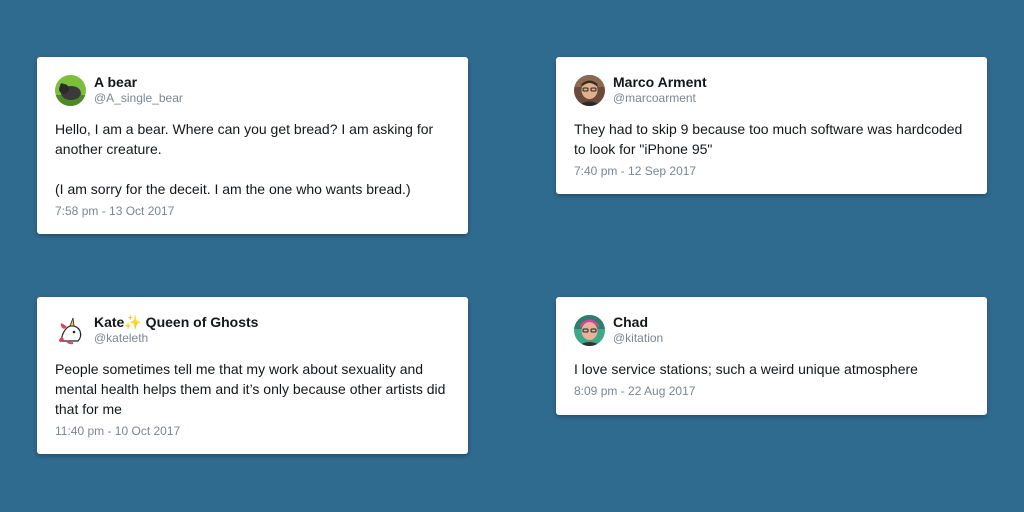 The image size is (1024, 512). What do you see at coordinates (252, 211) in the screenshot?
I see `tweet-timestamp: 7:58 pm - 13 Oct 2017` at bounding box center [252, 211].